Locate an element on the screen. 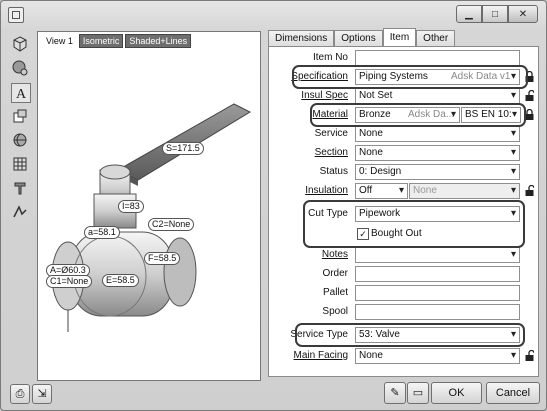  maximize-icon: □ is located at coordinates (495, 14).